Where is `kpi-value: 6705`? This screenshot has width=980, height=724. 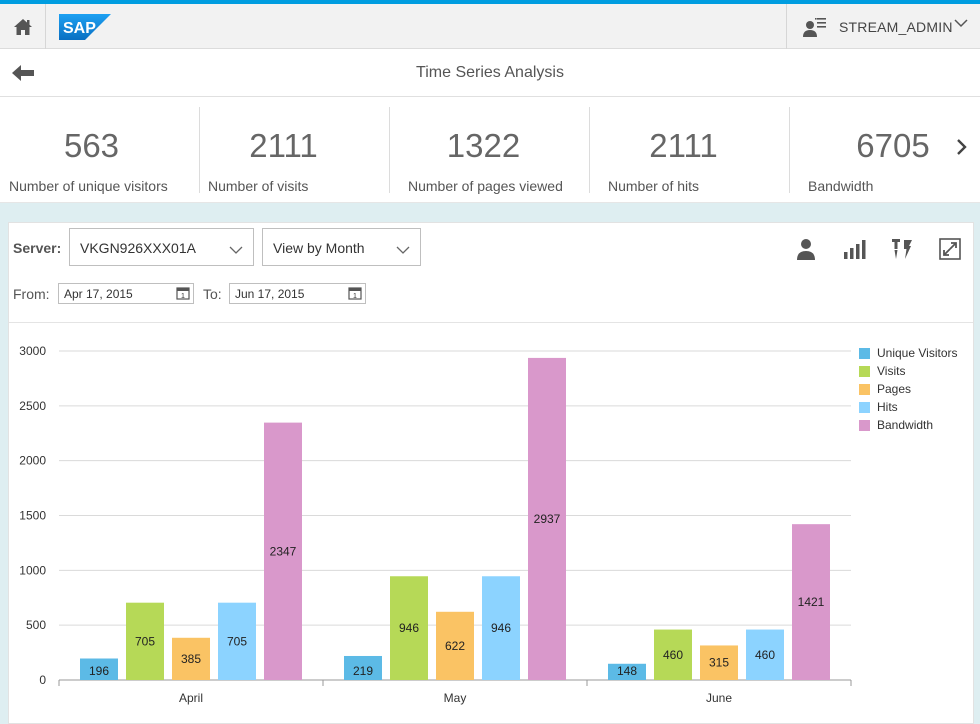 kpi-value: 6705 is located at coordinates (893, 145).